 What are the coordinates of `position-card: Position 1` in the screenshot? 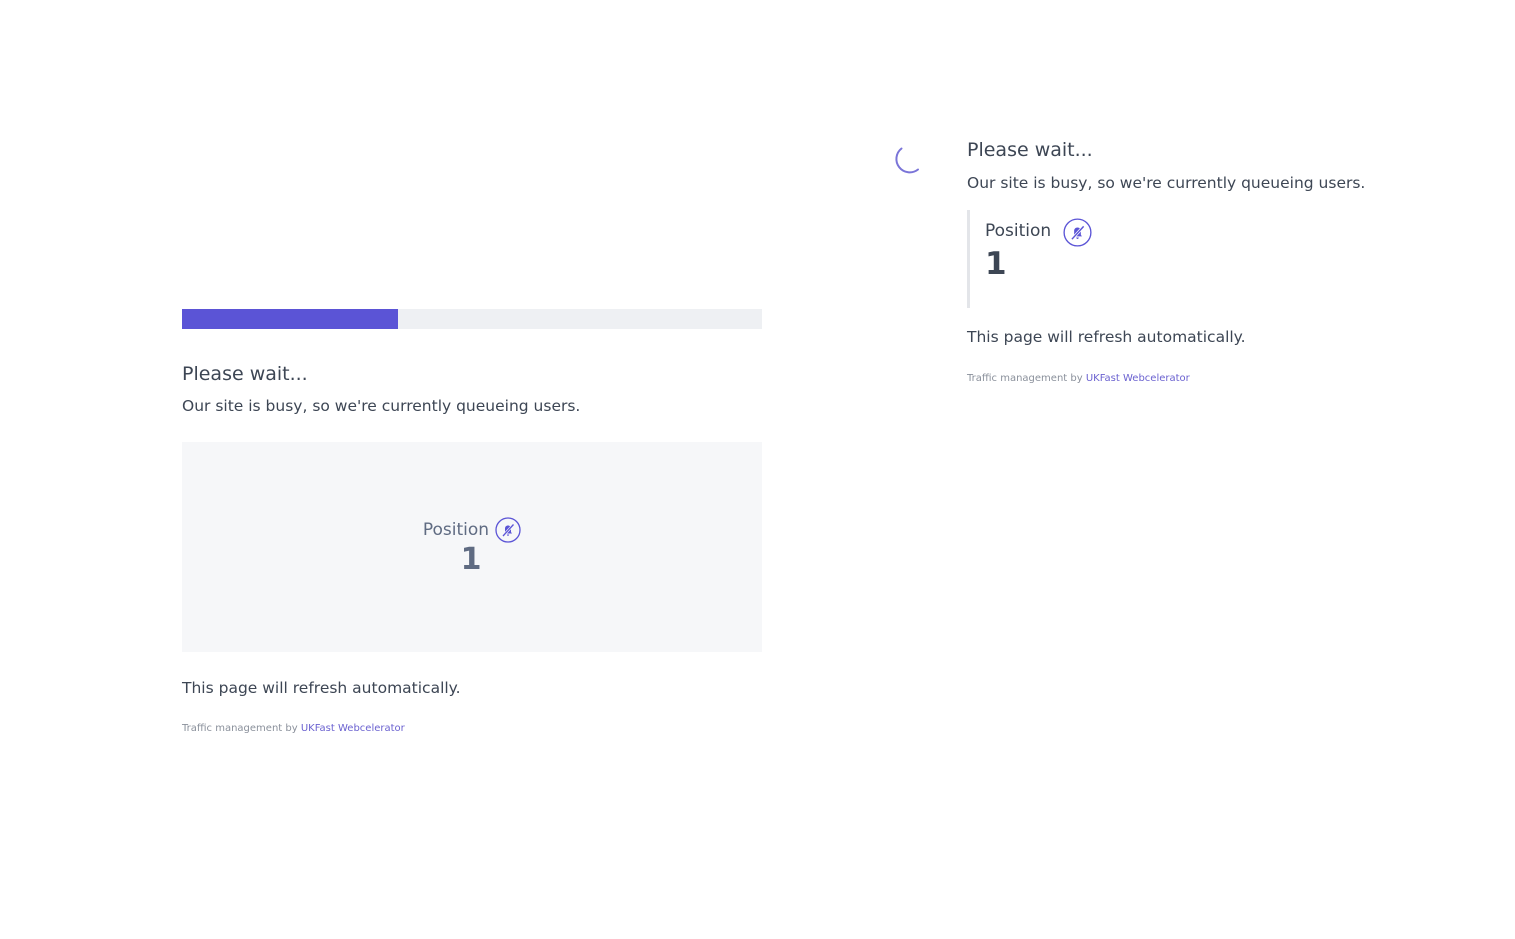 It's located at (472, 547).